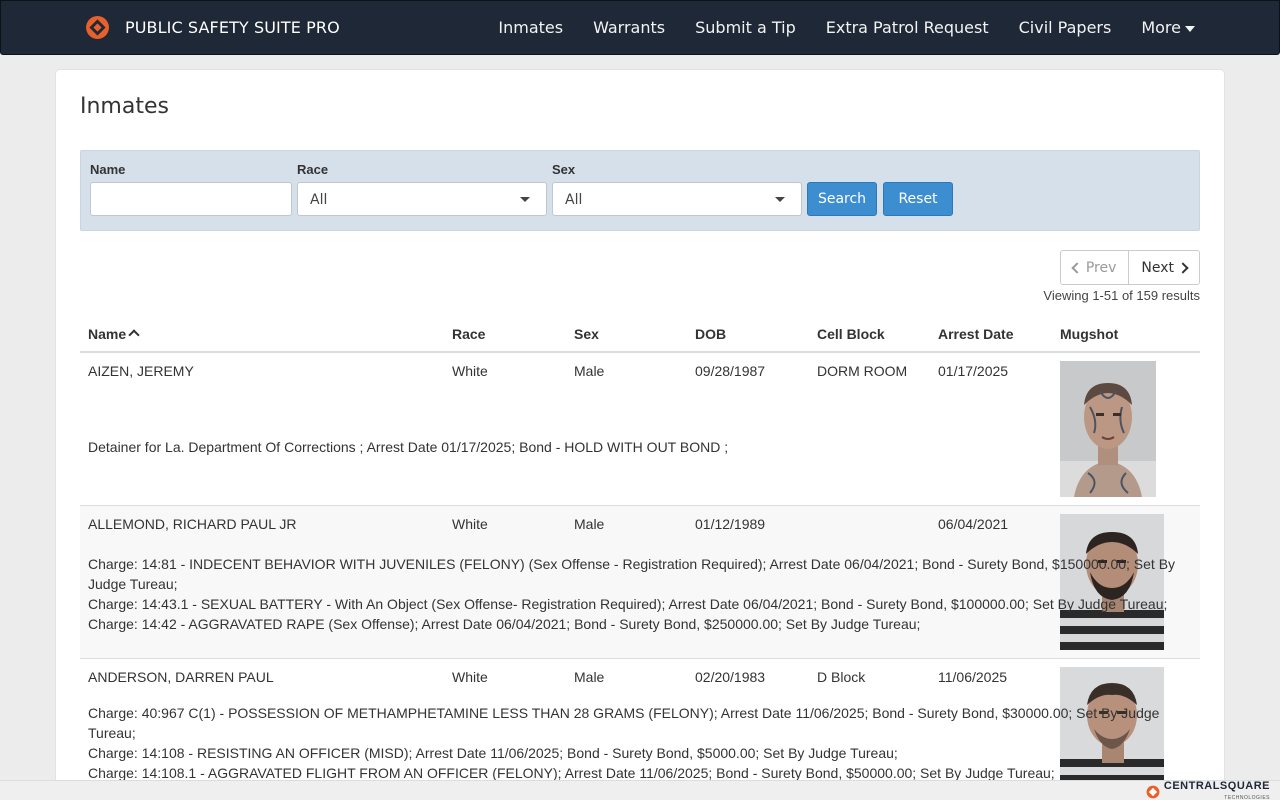 The height and width of the screenshot is (800, 1280). Describe the element at coordinates (124, 106) in the screenshot. I see `page-title: Inmates` at that location.